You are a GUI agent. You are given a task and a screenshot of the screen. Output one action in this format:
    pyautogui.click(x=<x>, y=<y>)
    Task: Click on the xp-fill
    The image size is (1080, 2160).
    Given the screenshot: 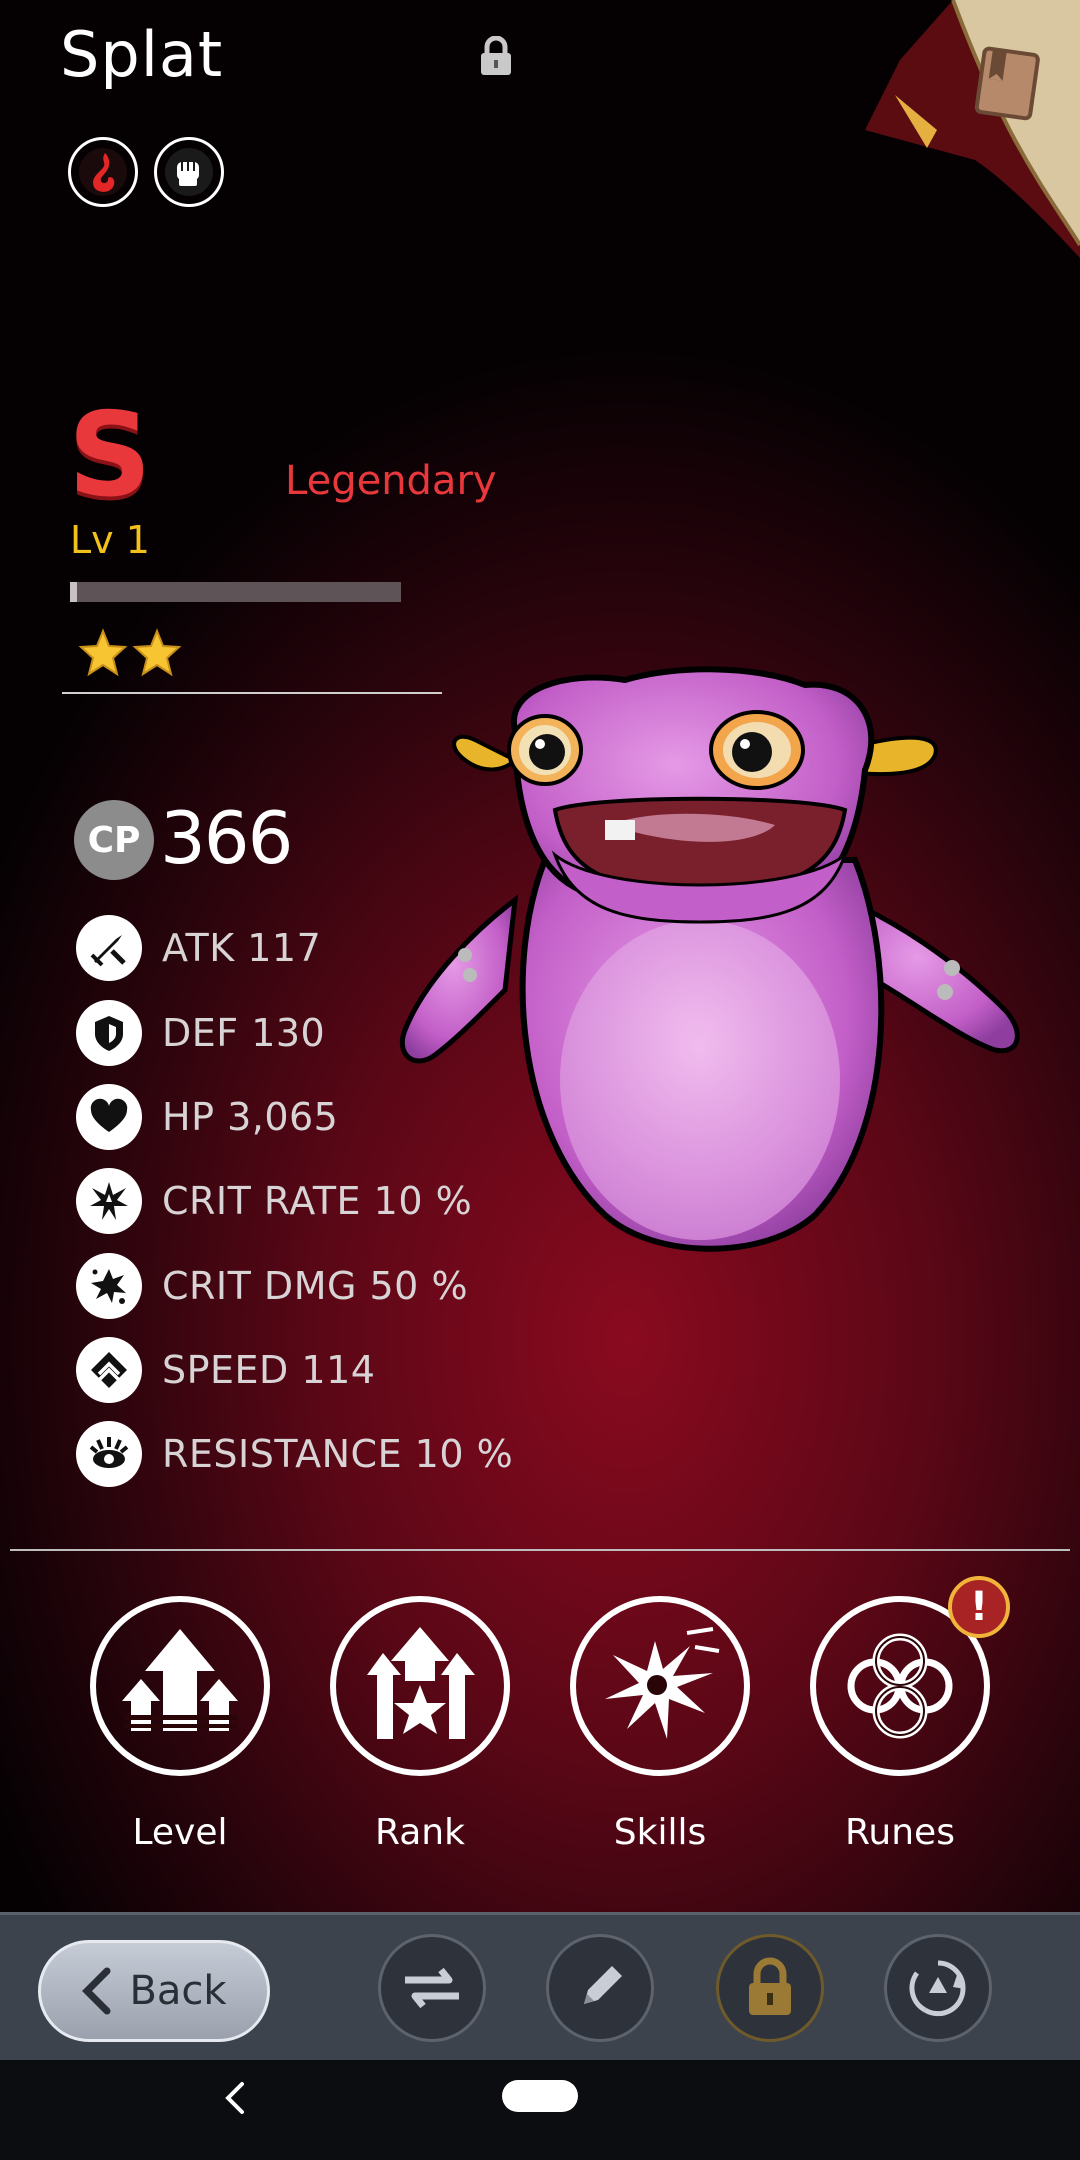 What is the action you would take?
    pyautogui.click(x=73, y=592)
    